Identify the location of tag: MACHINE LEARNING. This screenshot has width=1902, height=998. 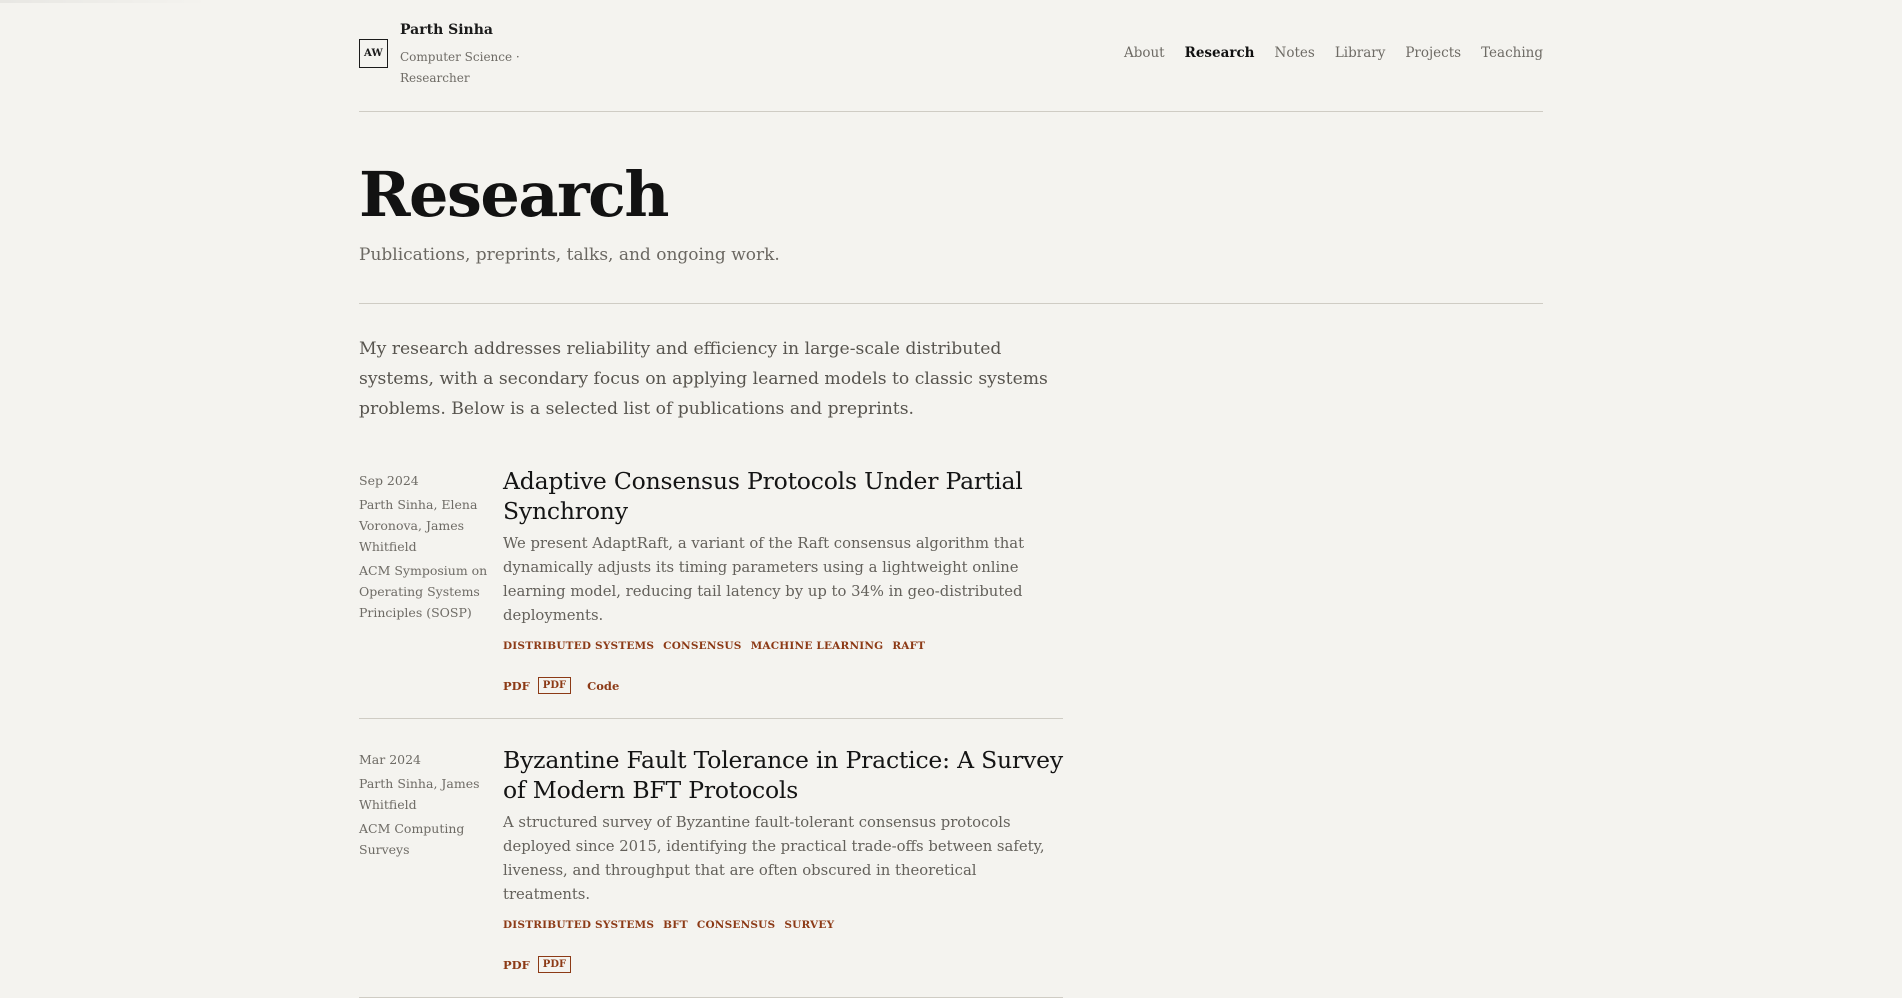
(817, 646).